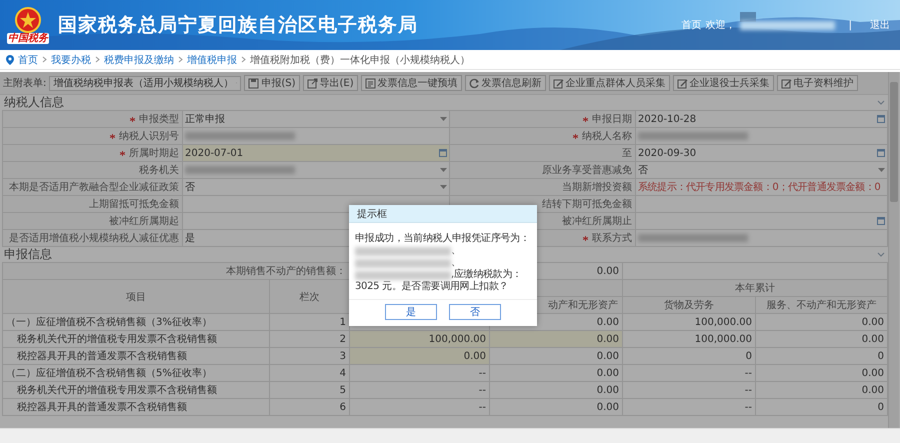 This screenshot has height=443, width=900. What do you see at coordinates (28, 254) in the screenshot?
I see `section-title: 申报信息` at bounding box center [28, 254].